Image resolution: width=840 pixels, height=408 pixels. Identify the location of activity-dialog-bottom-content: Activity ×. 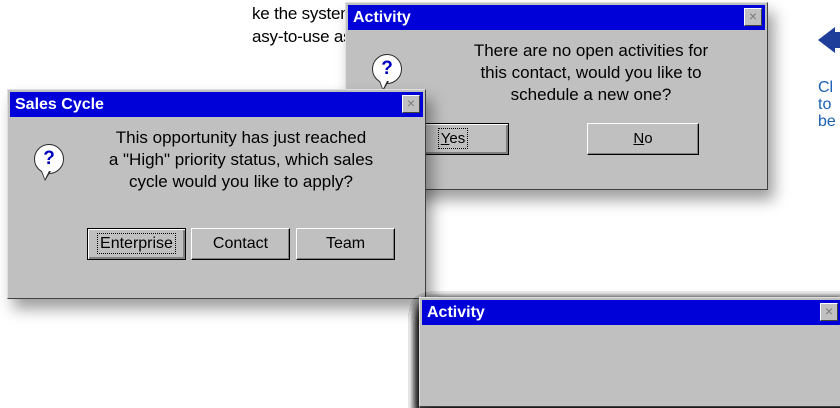
(629, 352).